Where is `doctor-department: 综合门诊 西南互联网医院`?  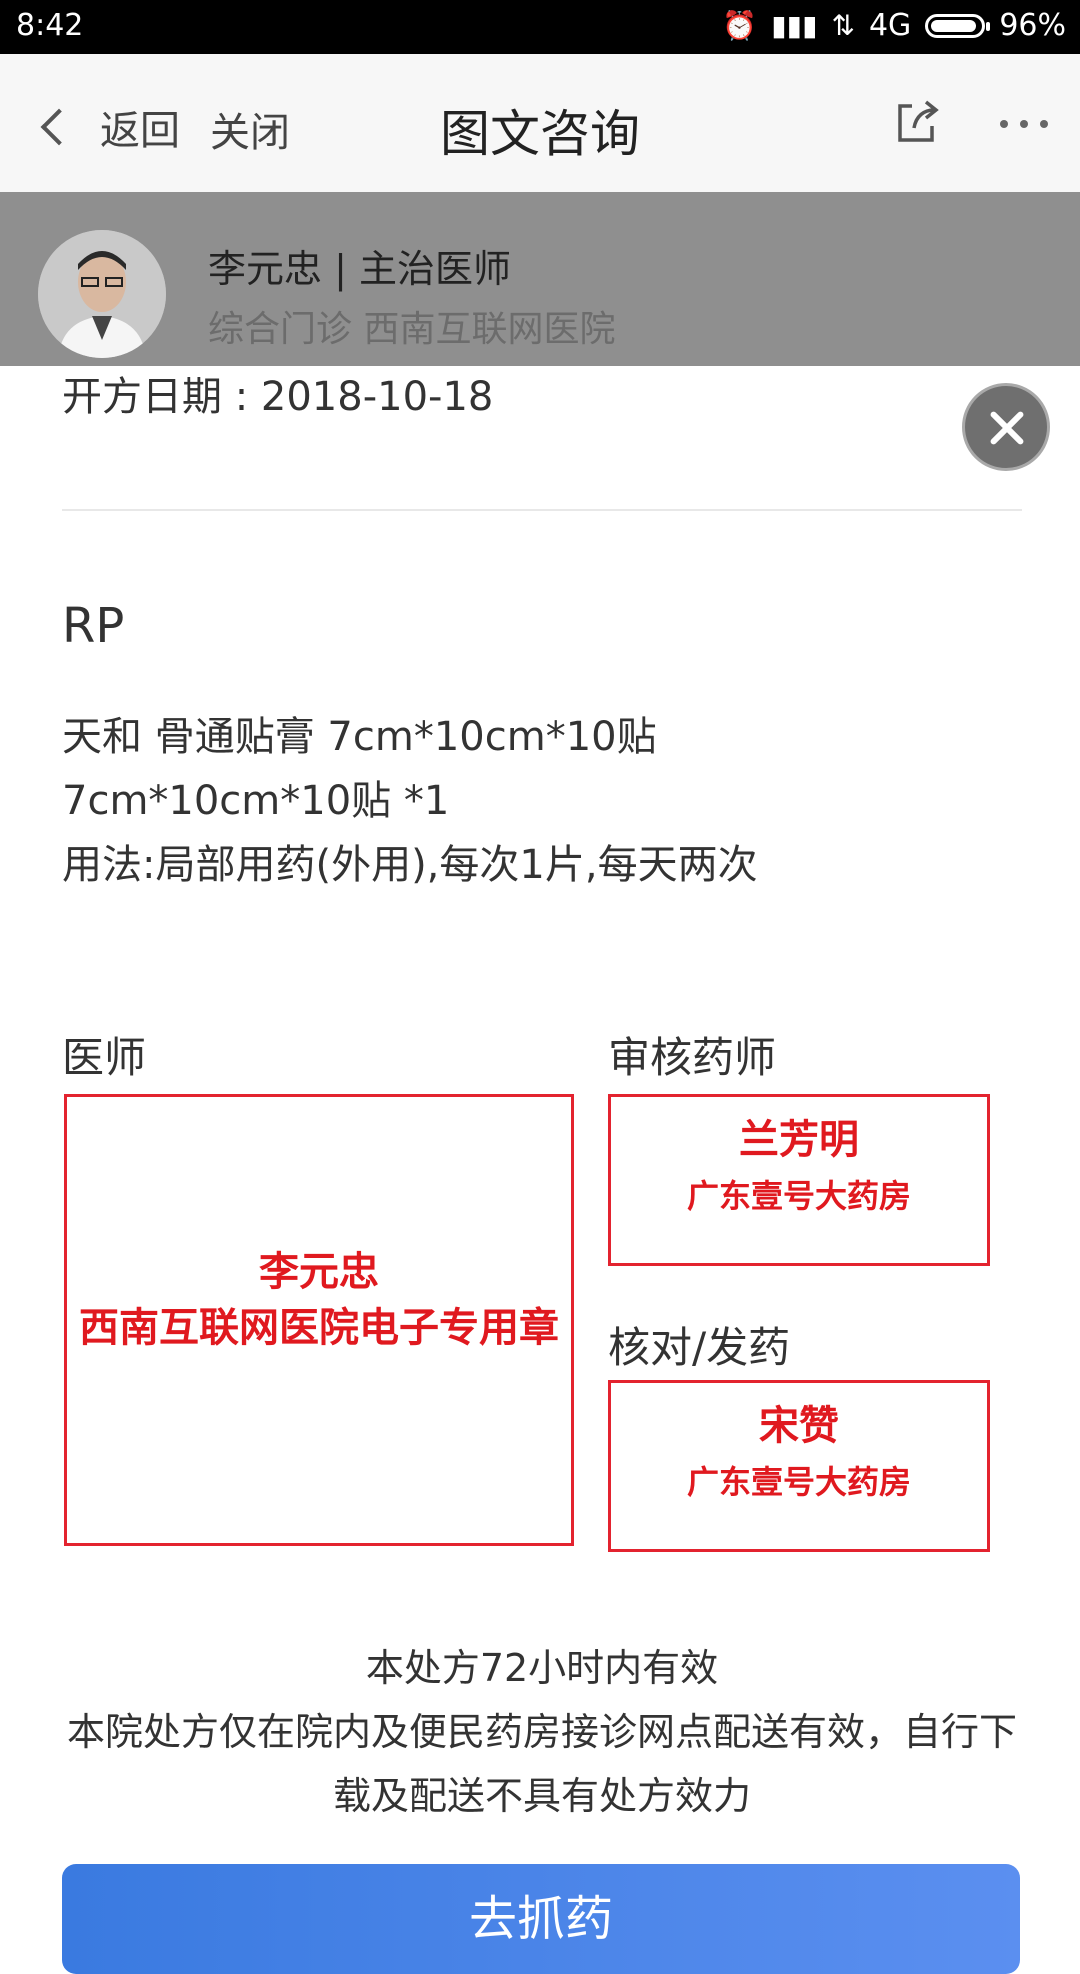
doctor-department: 综合门诊 西南互联网医院 is located at coordinates (412, 329).